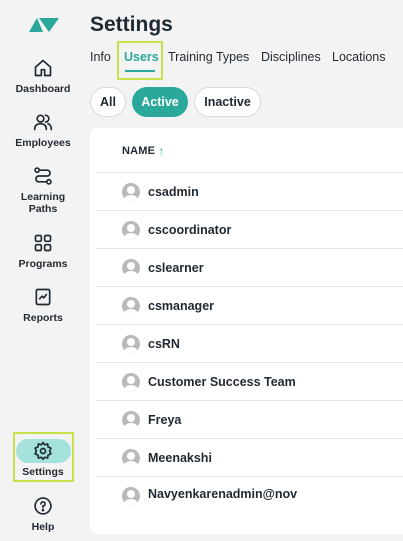 The height and width of the screenshot is (541, 403). What do you see at coordinates (246, 519) in the screenshot?
I see `scroll-fade` at bounding box center [246, 519].